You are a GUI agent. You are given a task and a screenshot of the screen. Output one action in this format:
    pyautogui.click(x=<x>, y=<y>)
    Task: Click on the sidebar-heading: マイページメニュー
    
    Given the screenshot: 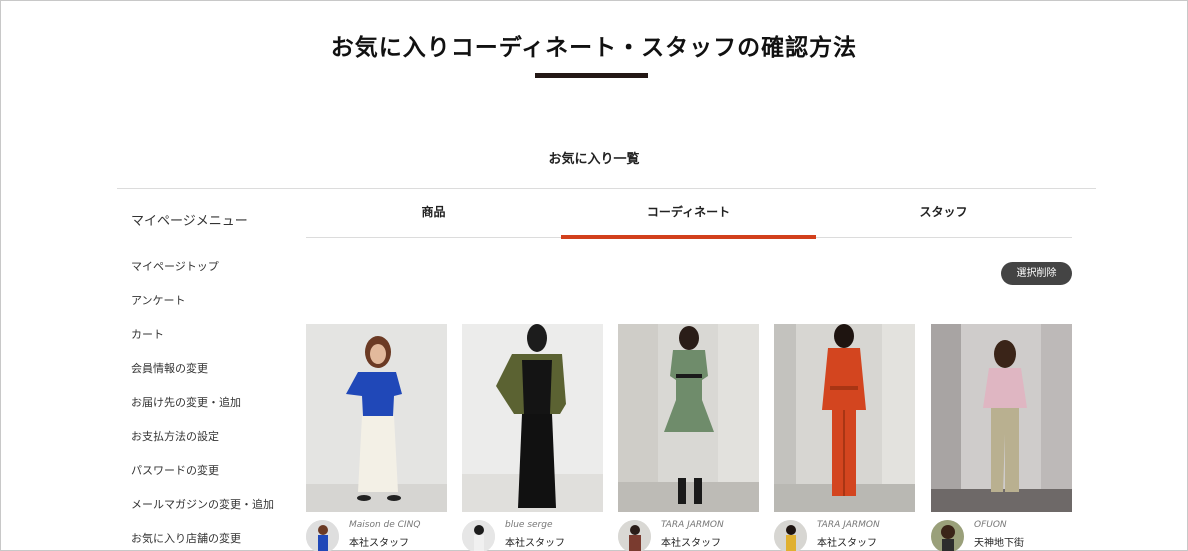 What is the action you would take?
    pyautogui.click(x=189, y=221)
    